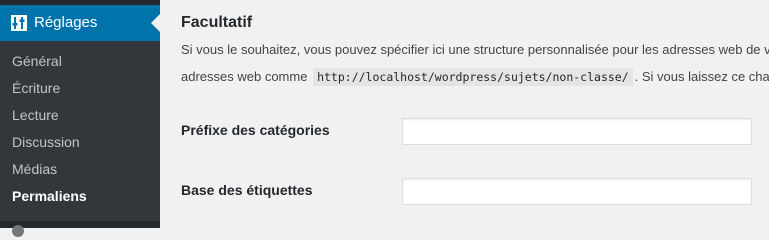 This screenshot has width=769, height=240. What do you see at coordinates (18, 231) in the screenshot?
I see `menu-icon` at bounding box center [18, 231].